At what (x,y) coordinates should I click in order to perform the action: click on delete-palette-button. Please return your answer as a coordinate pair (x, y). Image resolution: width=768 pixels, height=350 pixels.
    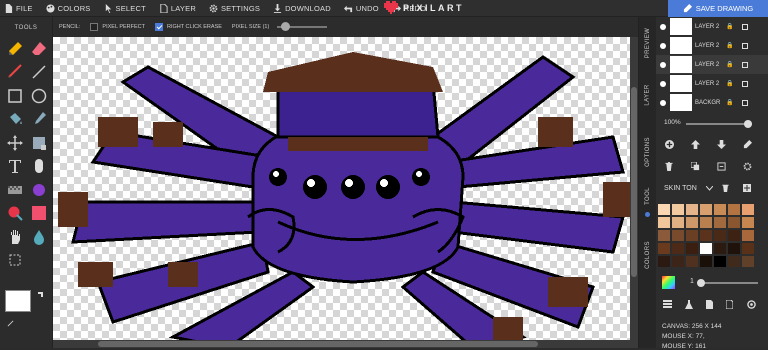
    Looking at the image, I should click on (725, 188).